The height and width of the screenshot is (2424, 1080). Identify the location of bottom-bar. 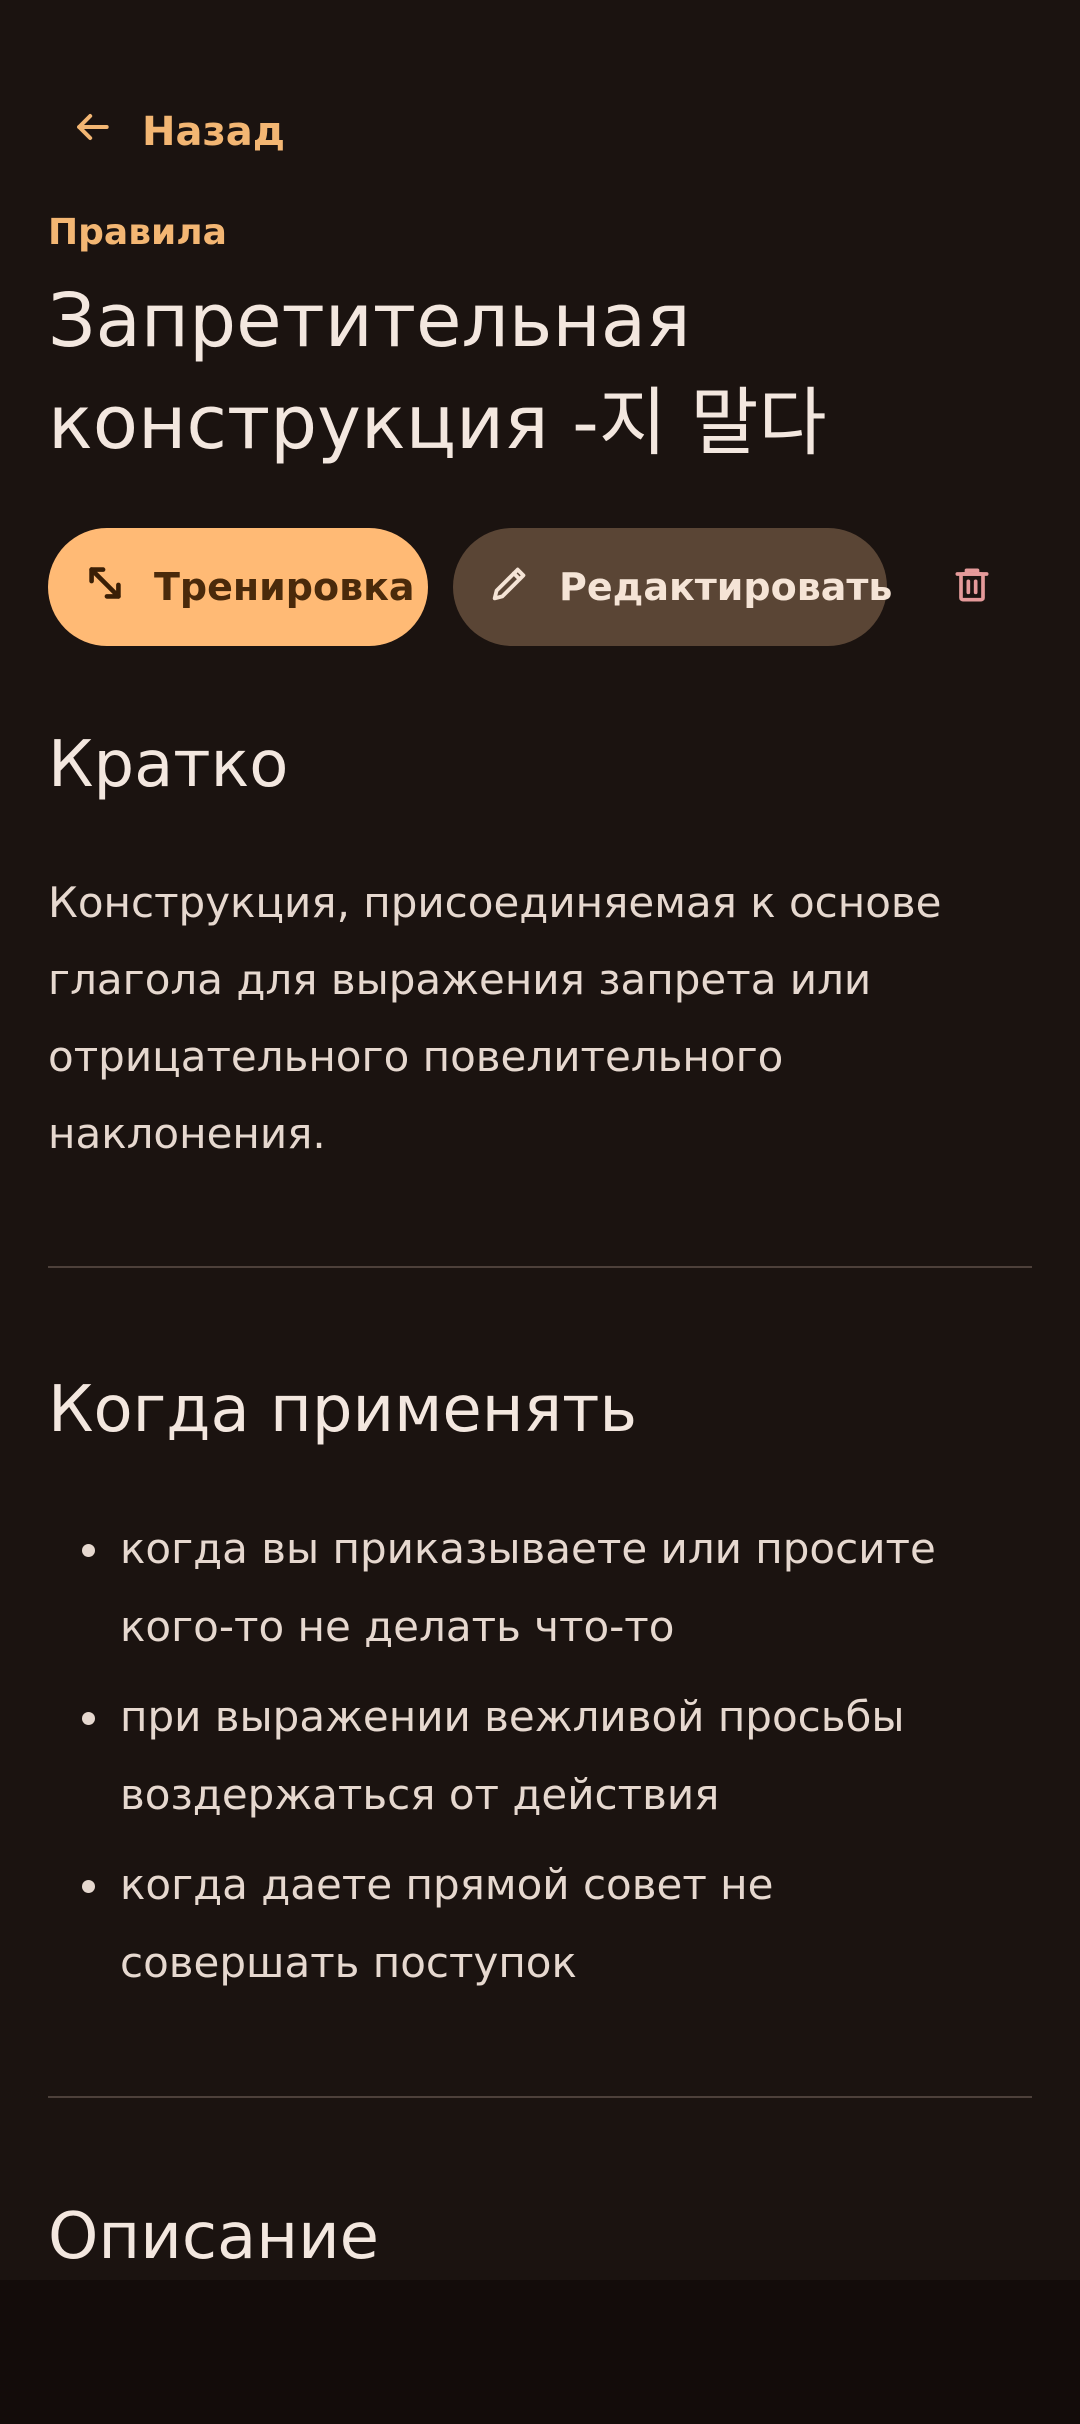
(540, 2352).